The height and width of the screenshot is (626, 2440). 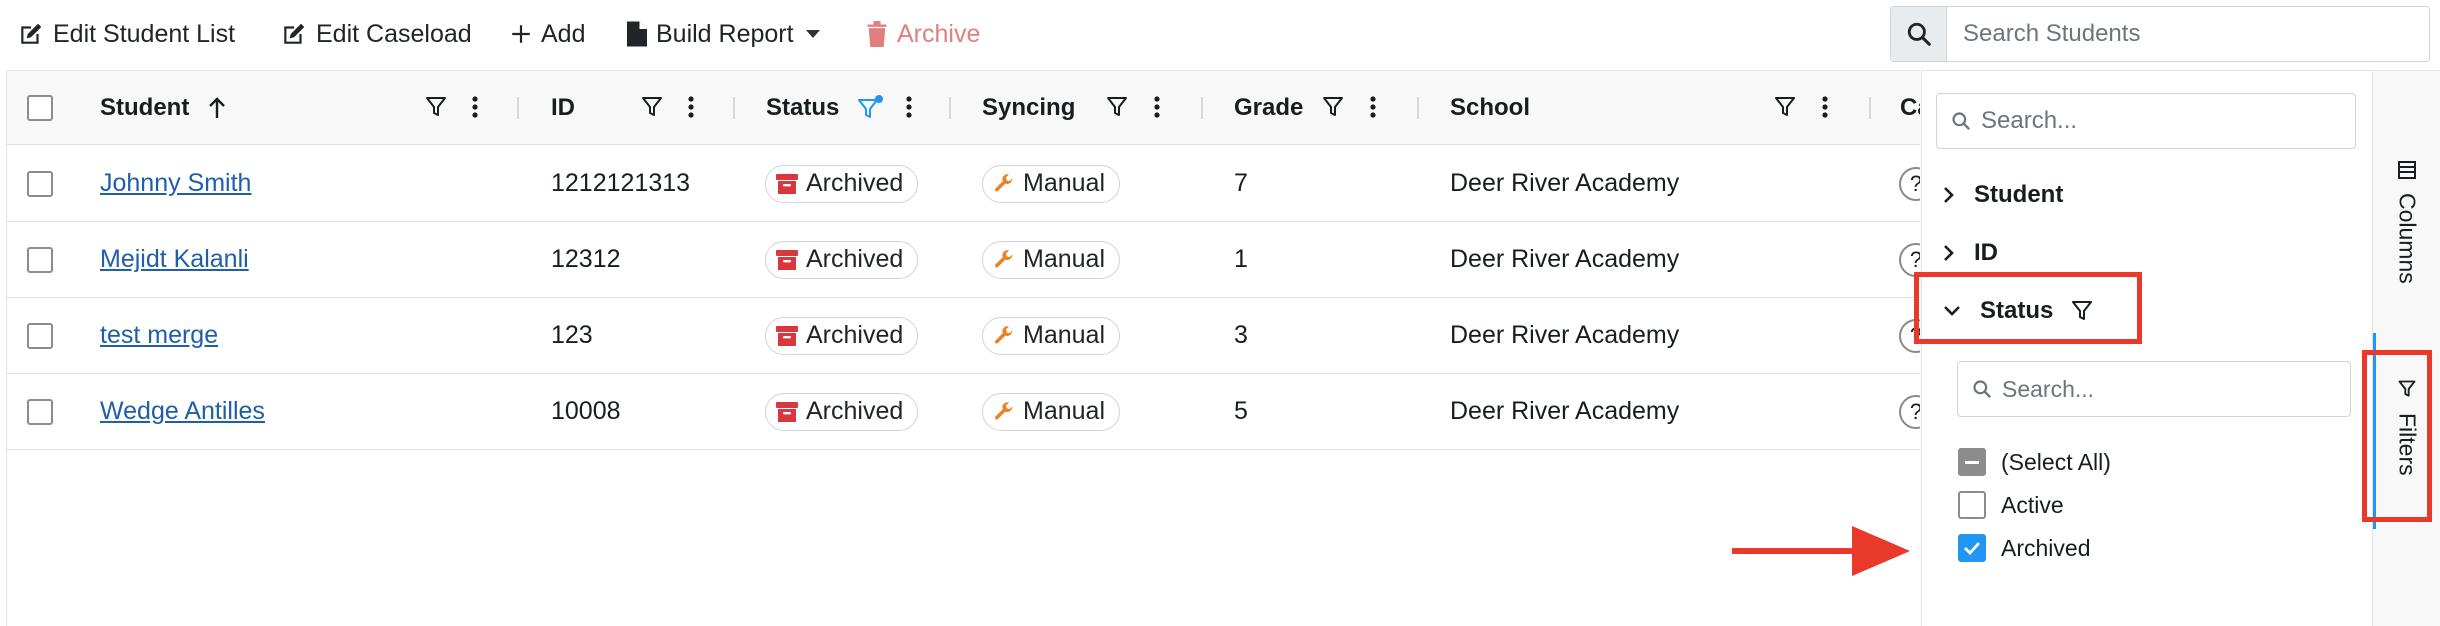 I want to click on filter-panel-search-input, so click(x=2161, y=121).